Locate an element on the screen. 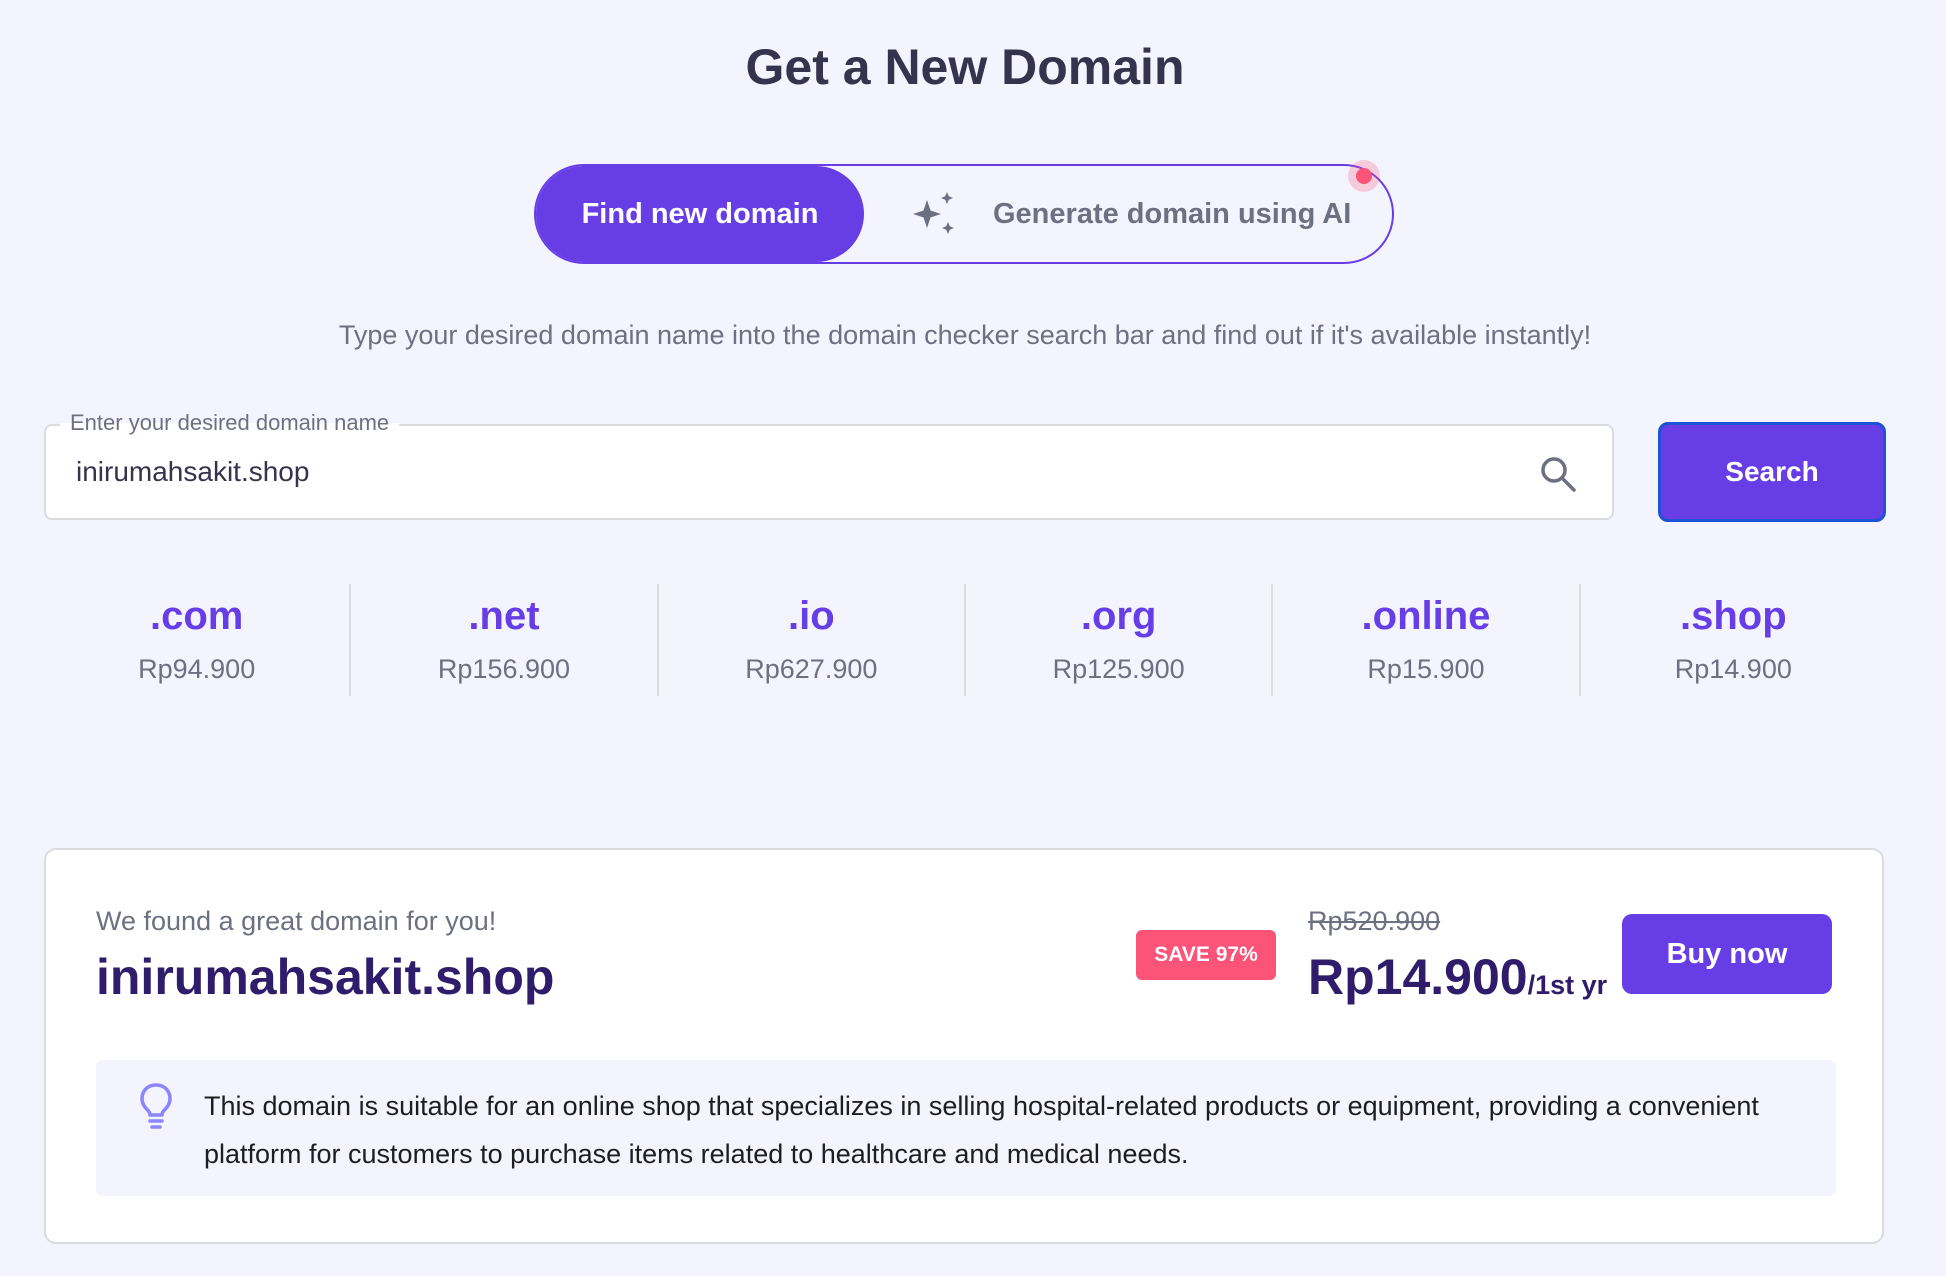  sparkles-icon is located at coordinates (933, 213).